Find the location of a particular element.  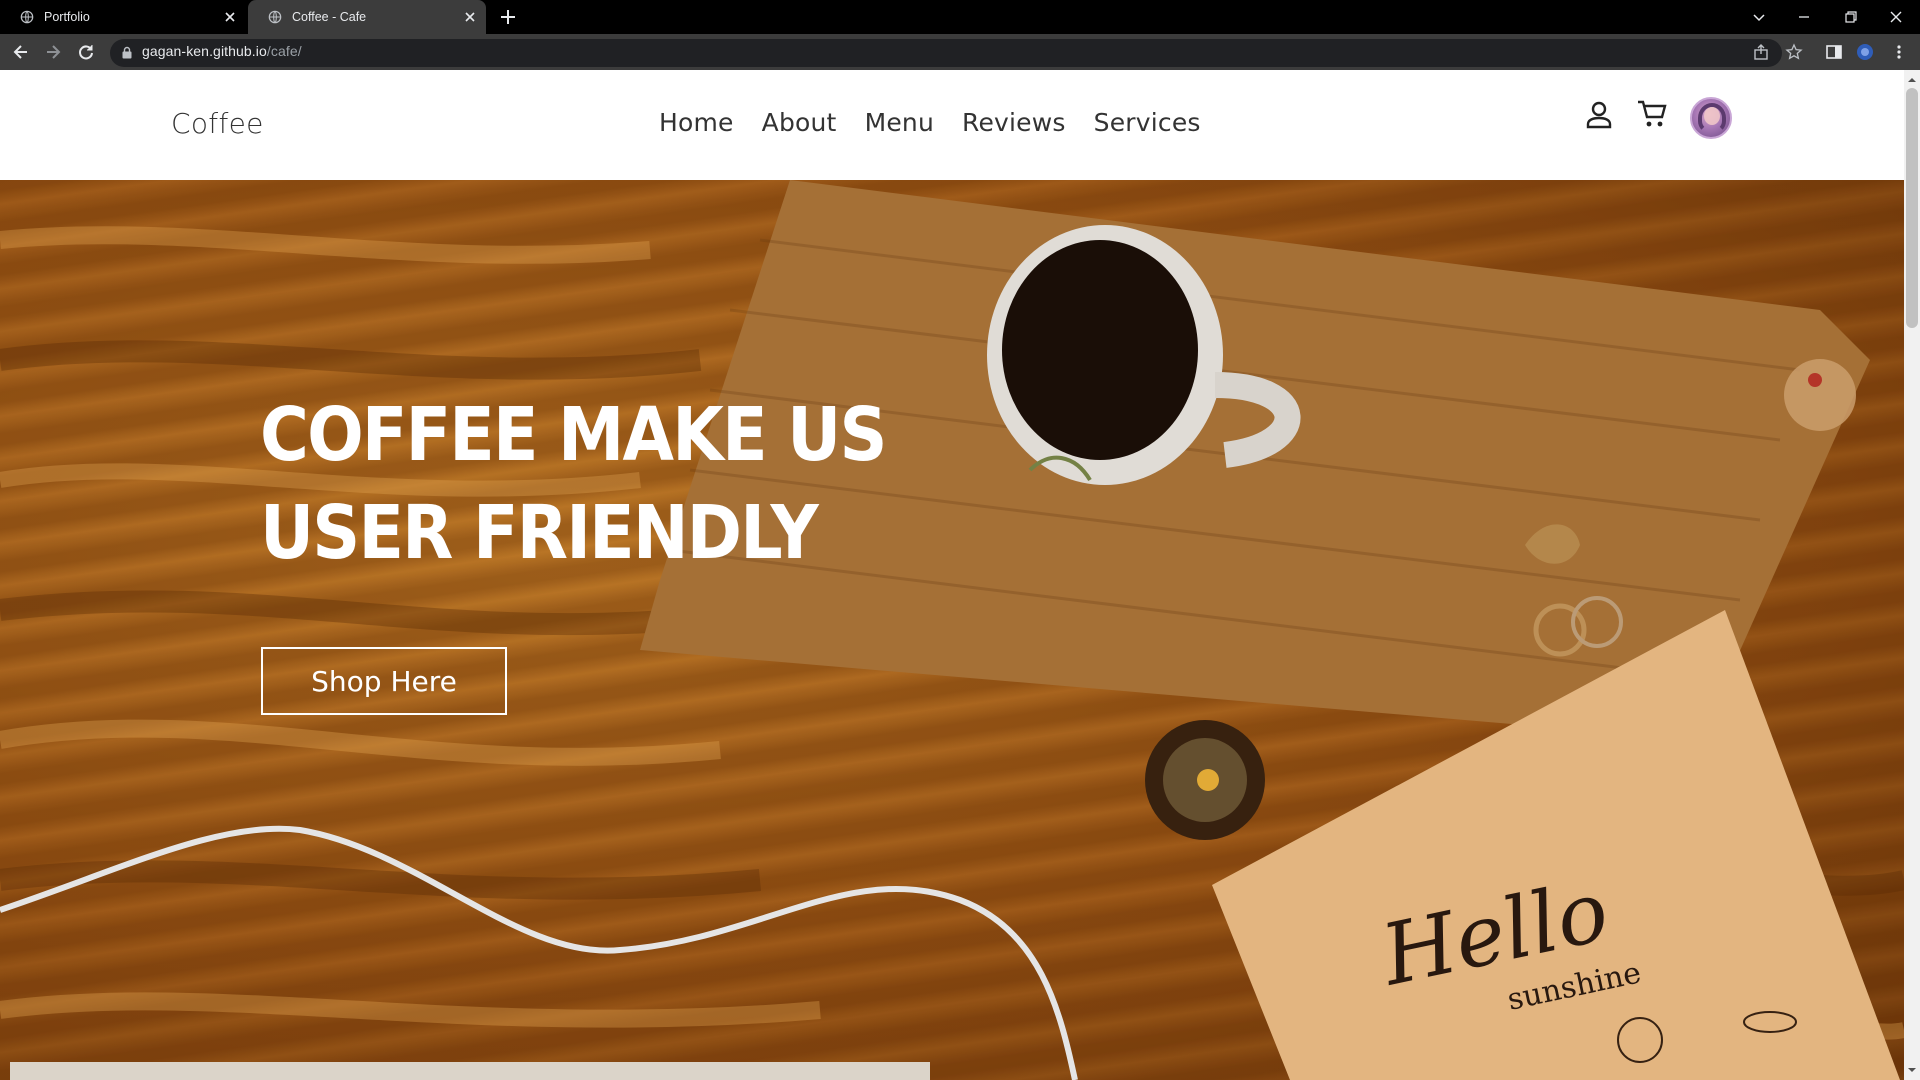

url-text: gagan-ken.github.io/cafe/ is located at coordinates (222, 51).